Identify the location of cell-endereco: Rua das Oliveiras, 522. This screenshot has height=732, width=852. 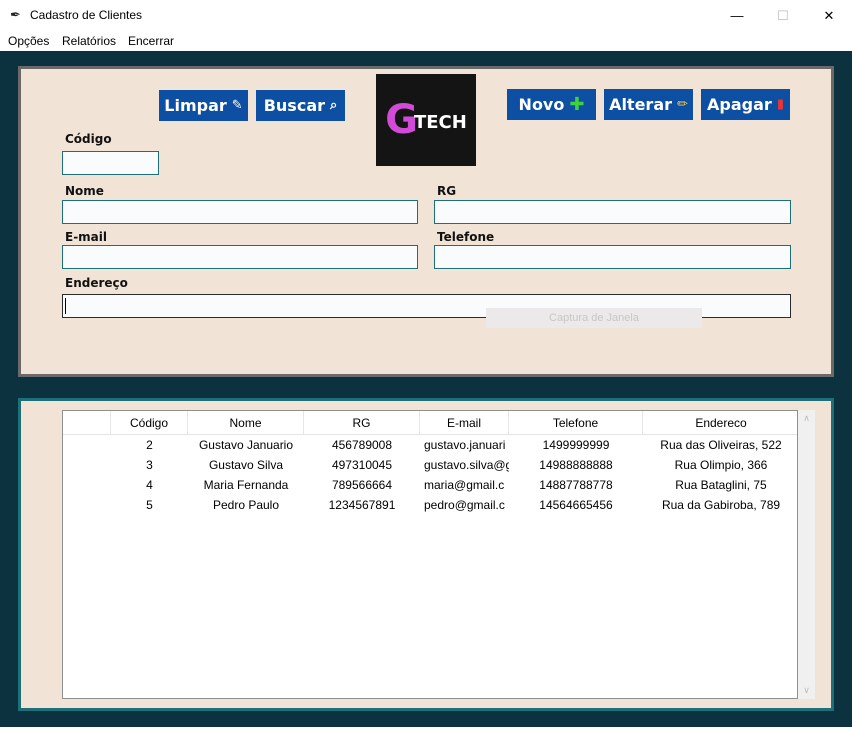
(721, 445).